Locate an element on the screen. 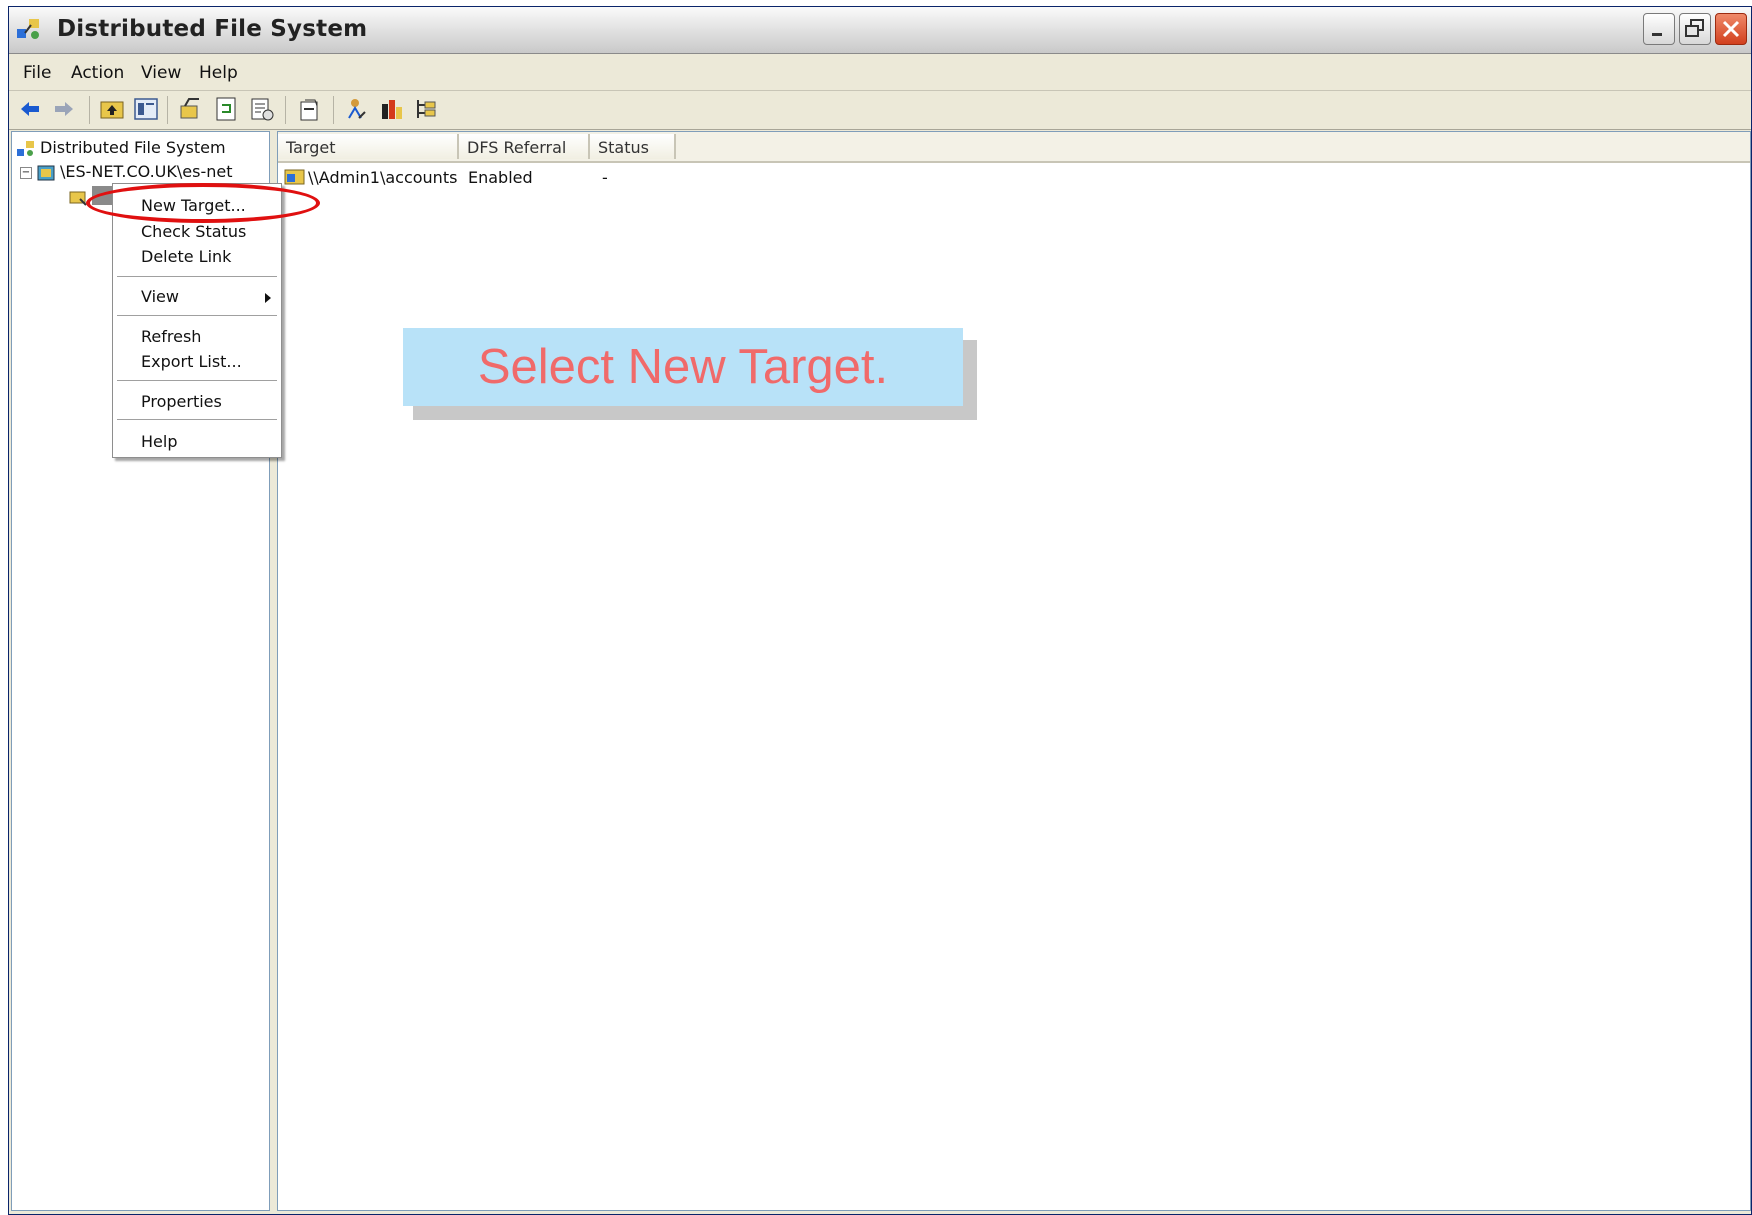 Image resolution: width=1752 pixels, height=1215 pixels. up-folder-icon is located at coordinates (112, 109).